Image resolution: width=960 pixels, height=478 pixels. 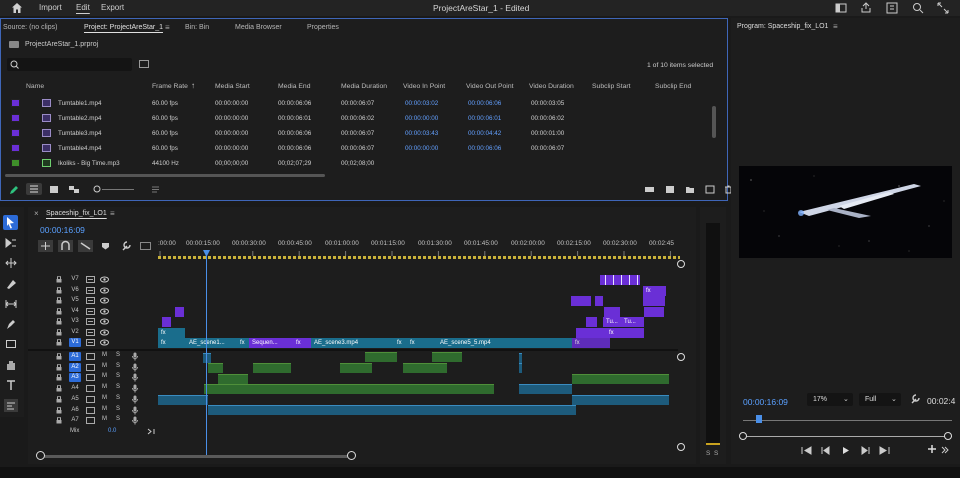 I want to click on add-button-icon, so click(x=932, y=449).